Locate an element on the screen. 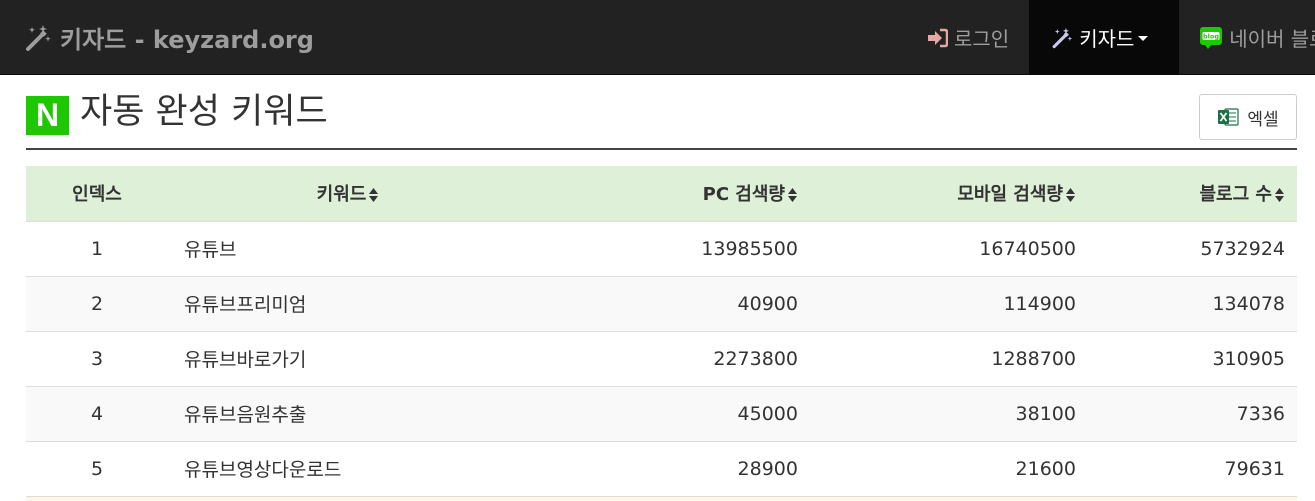 This screenshot has width=1315, height=501. cell-keyword: 유튜브바로가기 is located at coordinates (348, 358).